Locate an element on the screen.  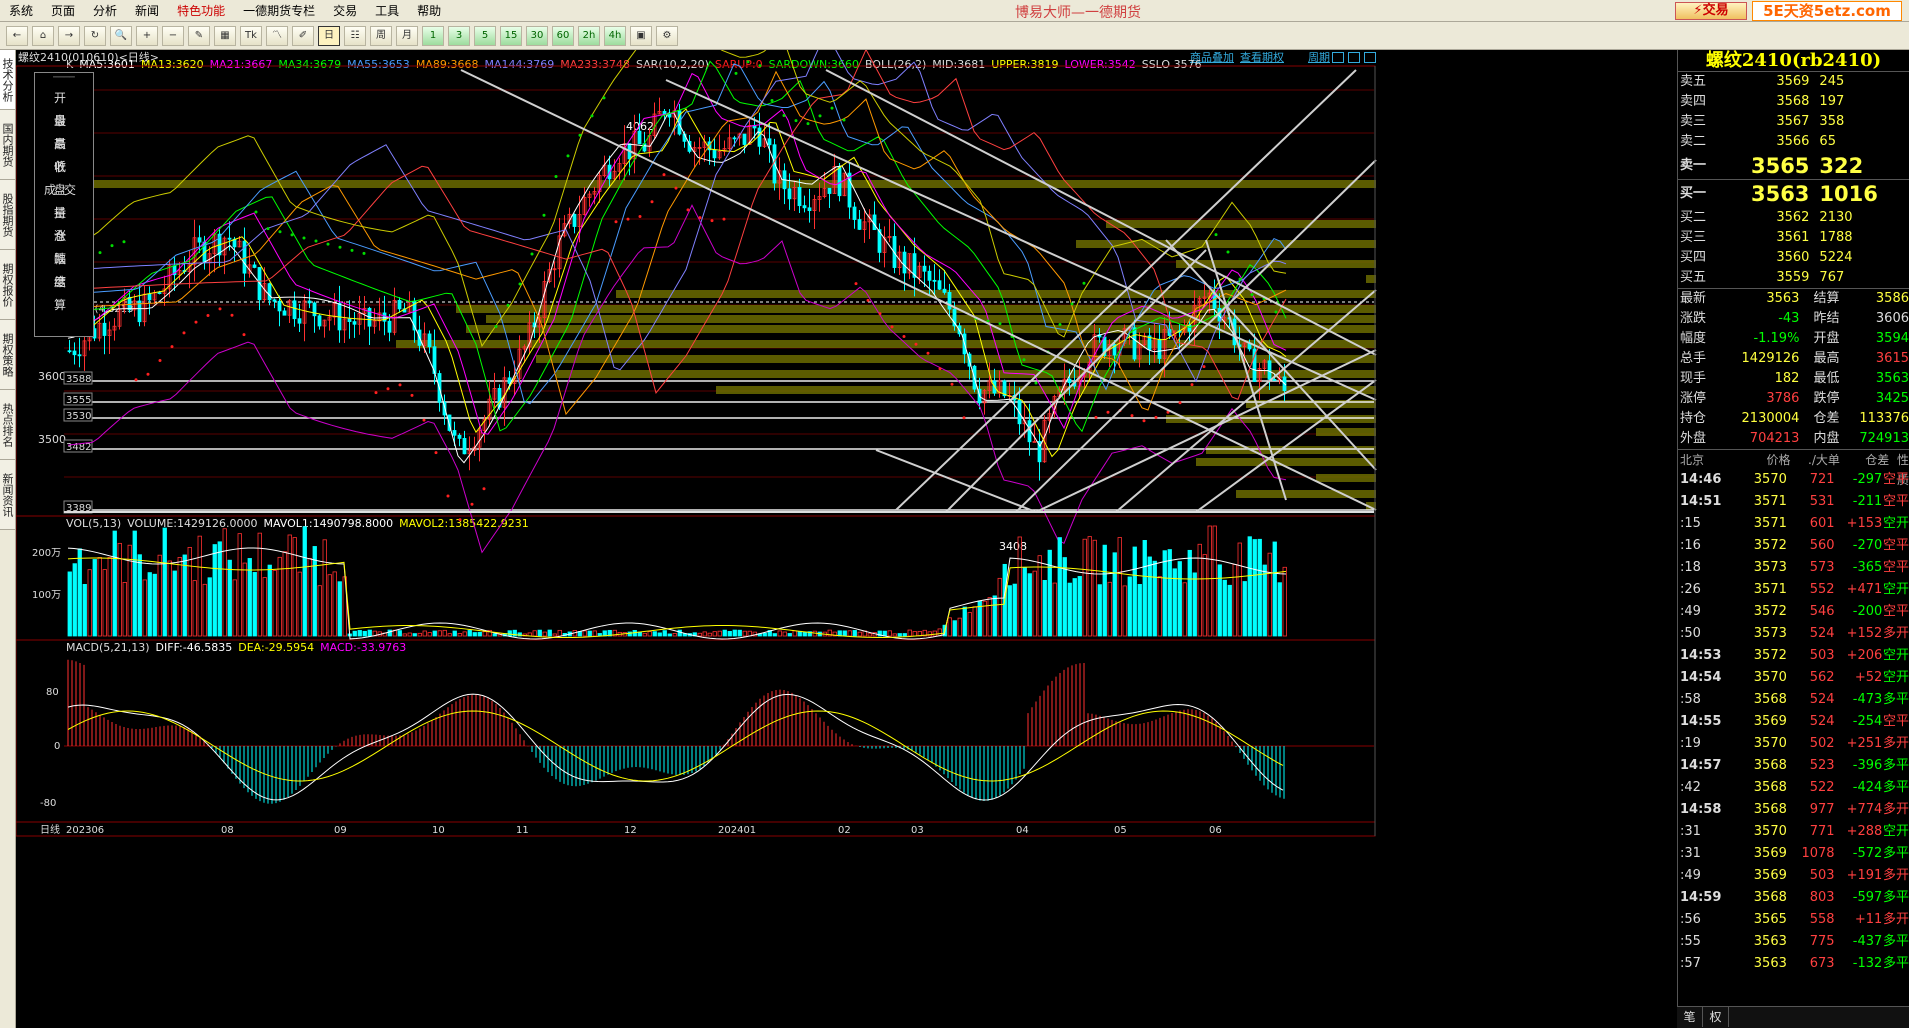
sidebar-tab-5: 热点排名 is located at coordinates (7, 425).